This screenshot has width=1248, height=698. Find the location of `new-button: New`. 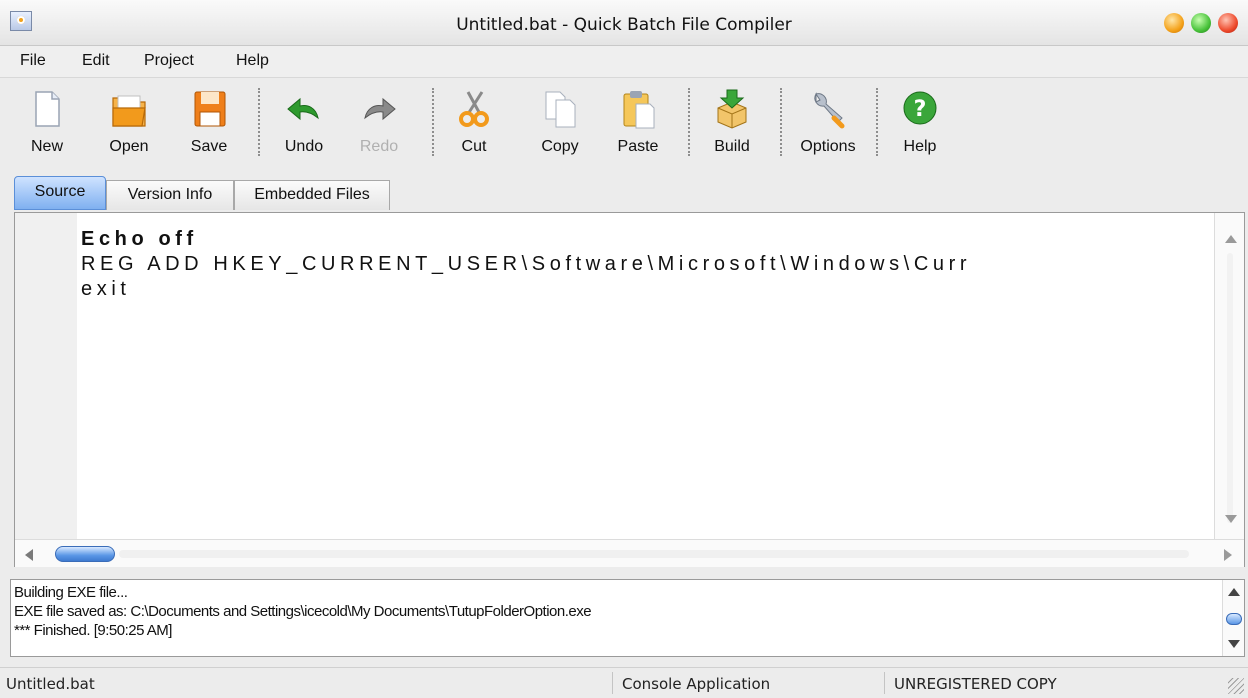

new-button: New is located at coordinates (47, 123).